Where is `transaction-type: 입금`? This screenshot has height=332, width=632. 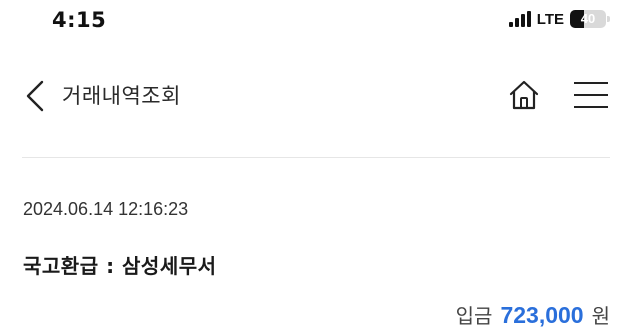 transaction-type: 입금 is located at coordinates (474, 316).